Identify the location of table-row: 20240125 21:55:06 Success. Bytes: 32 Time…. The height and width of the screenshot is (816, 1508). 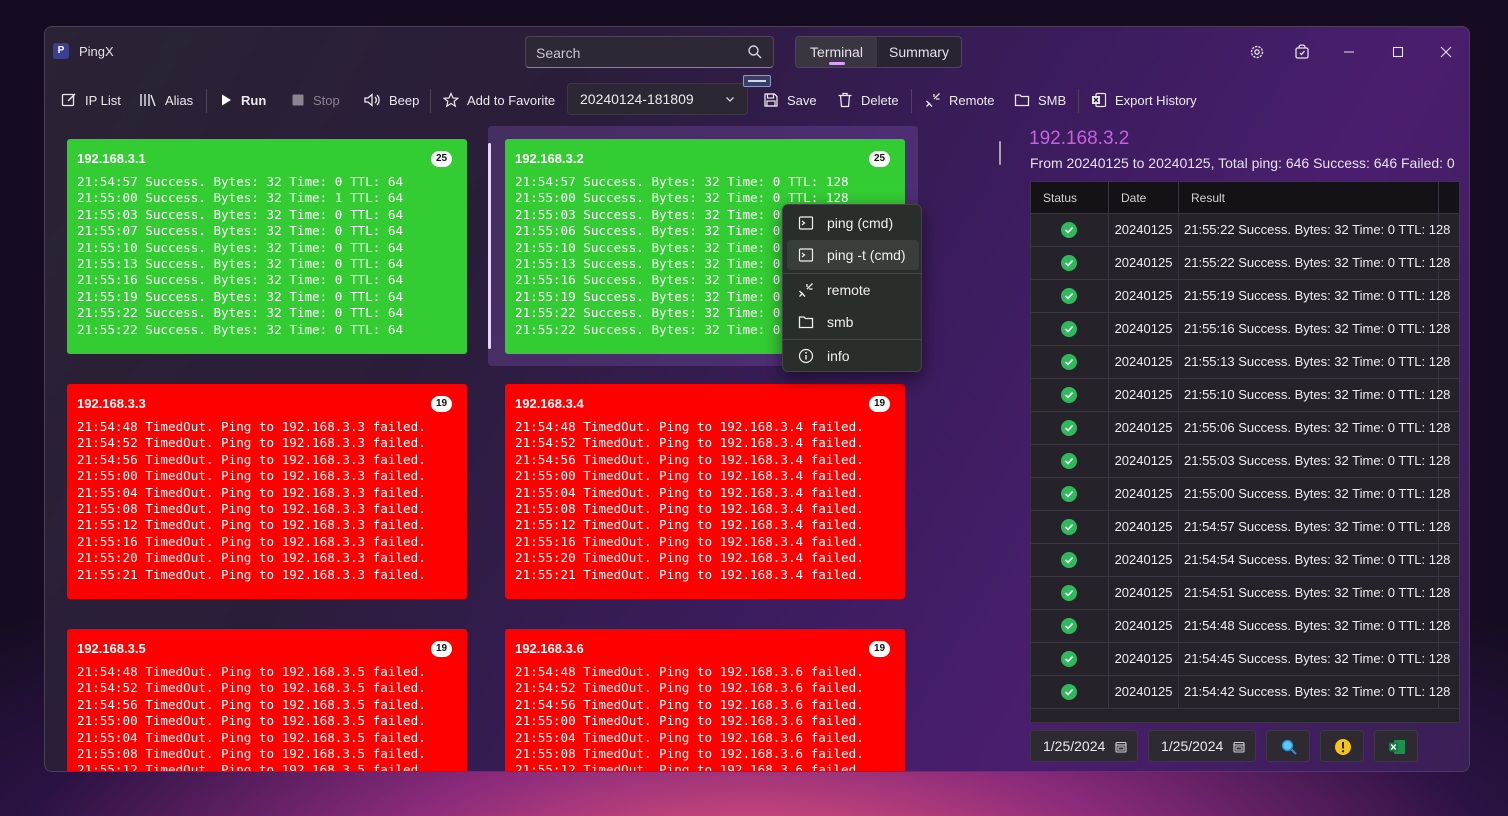
(1245, 428).